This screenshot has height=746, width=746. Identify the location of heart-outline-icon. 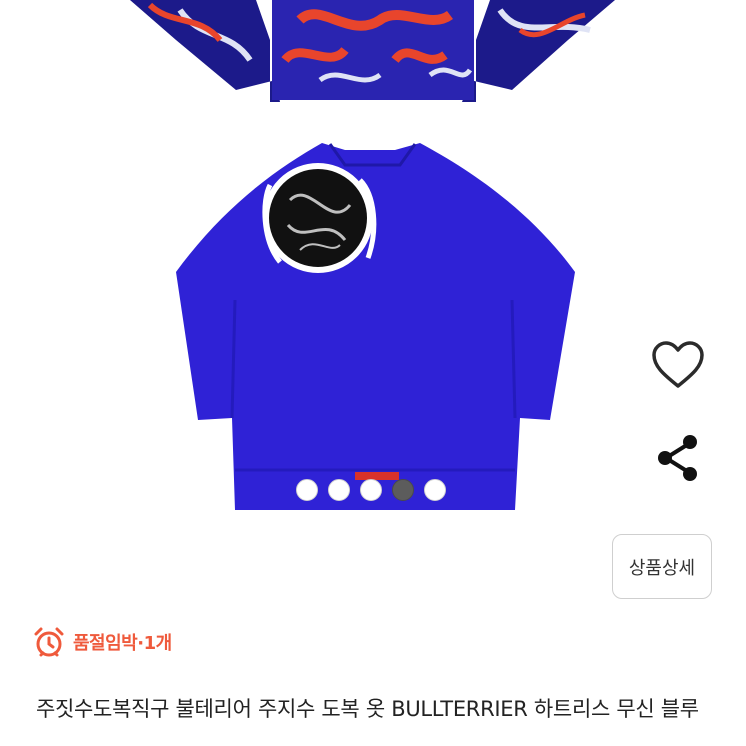
(678, 364).